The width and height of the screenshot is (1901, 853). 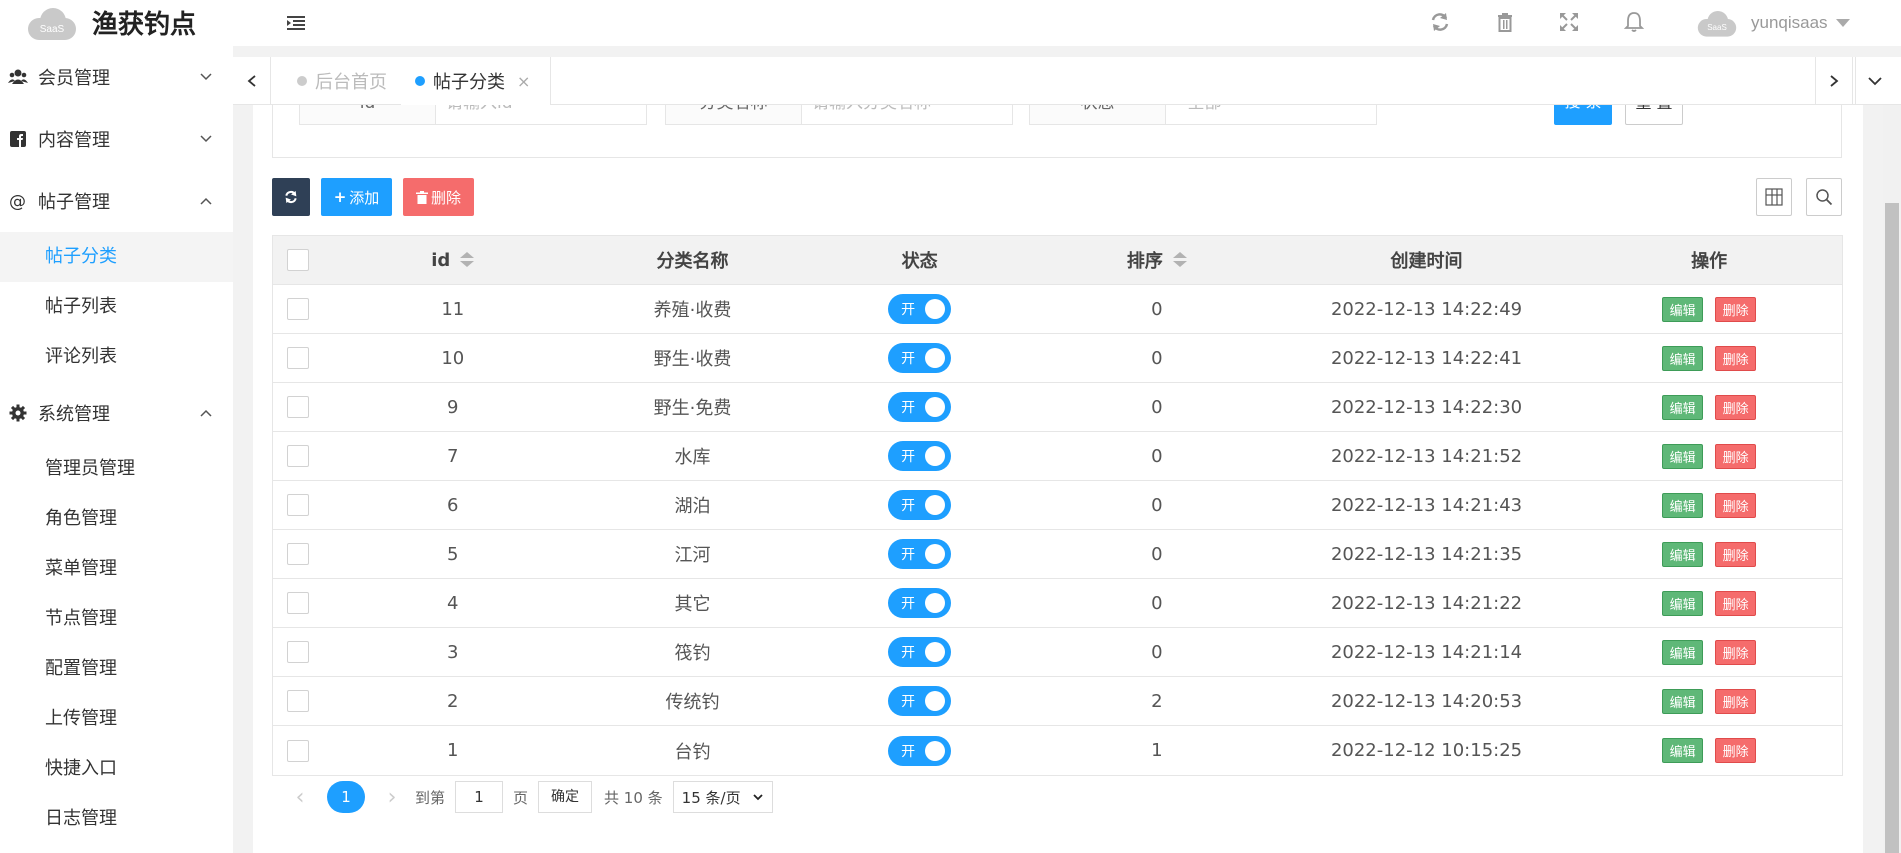 What do you see at coordinates (1440, 22) in the screenshot?
I see `refresh-icon` at bounding box center [1440, 22].